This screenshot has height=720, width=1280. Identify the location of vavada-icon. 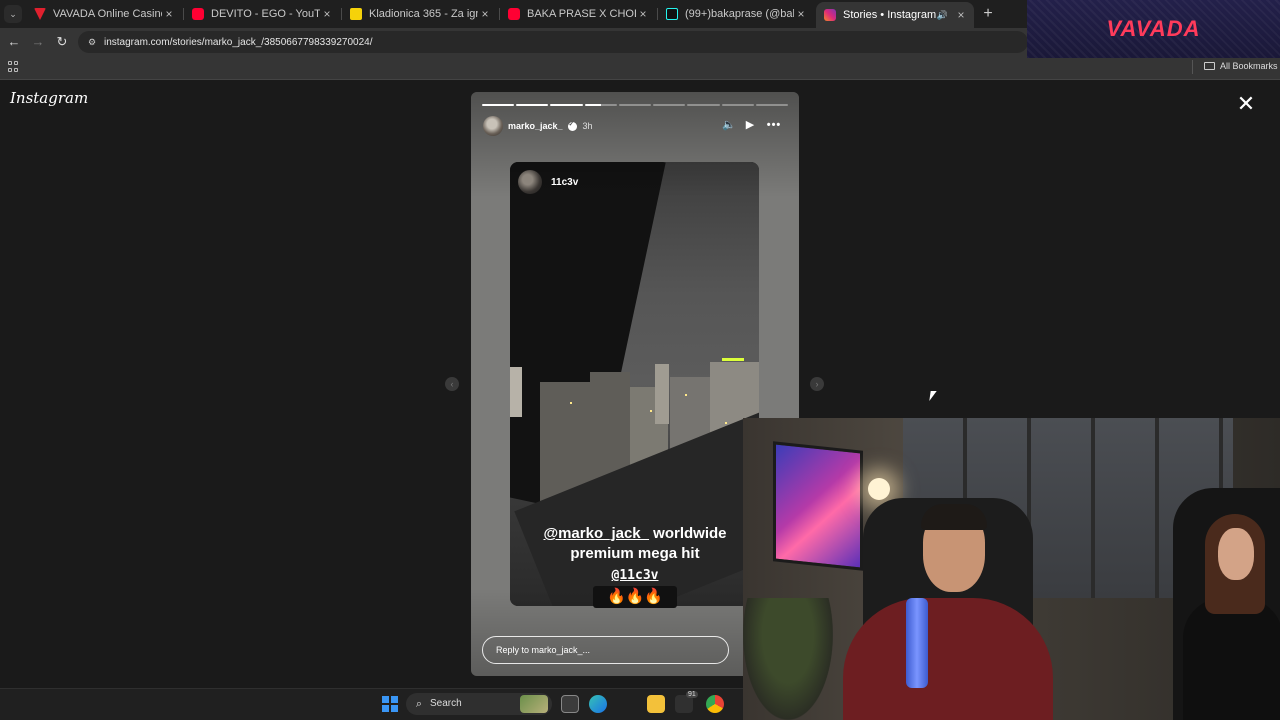
(40, 14).